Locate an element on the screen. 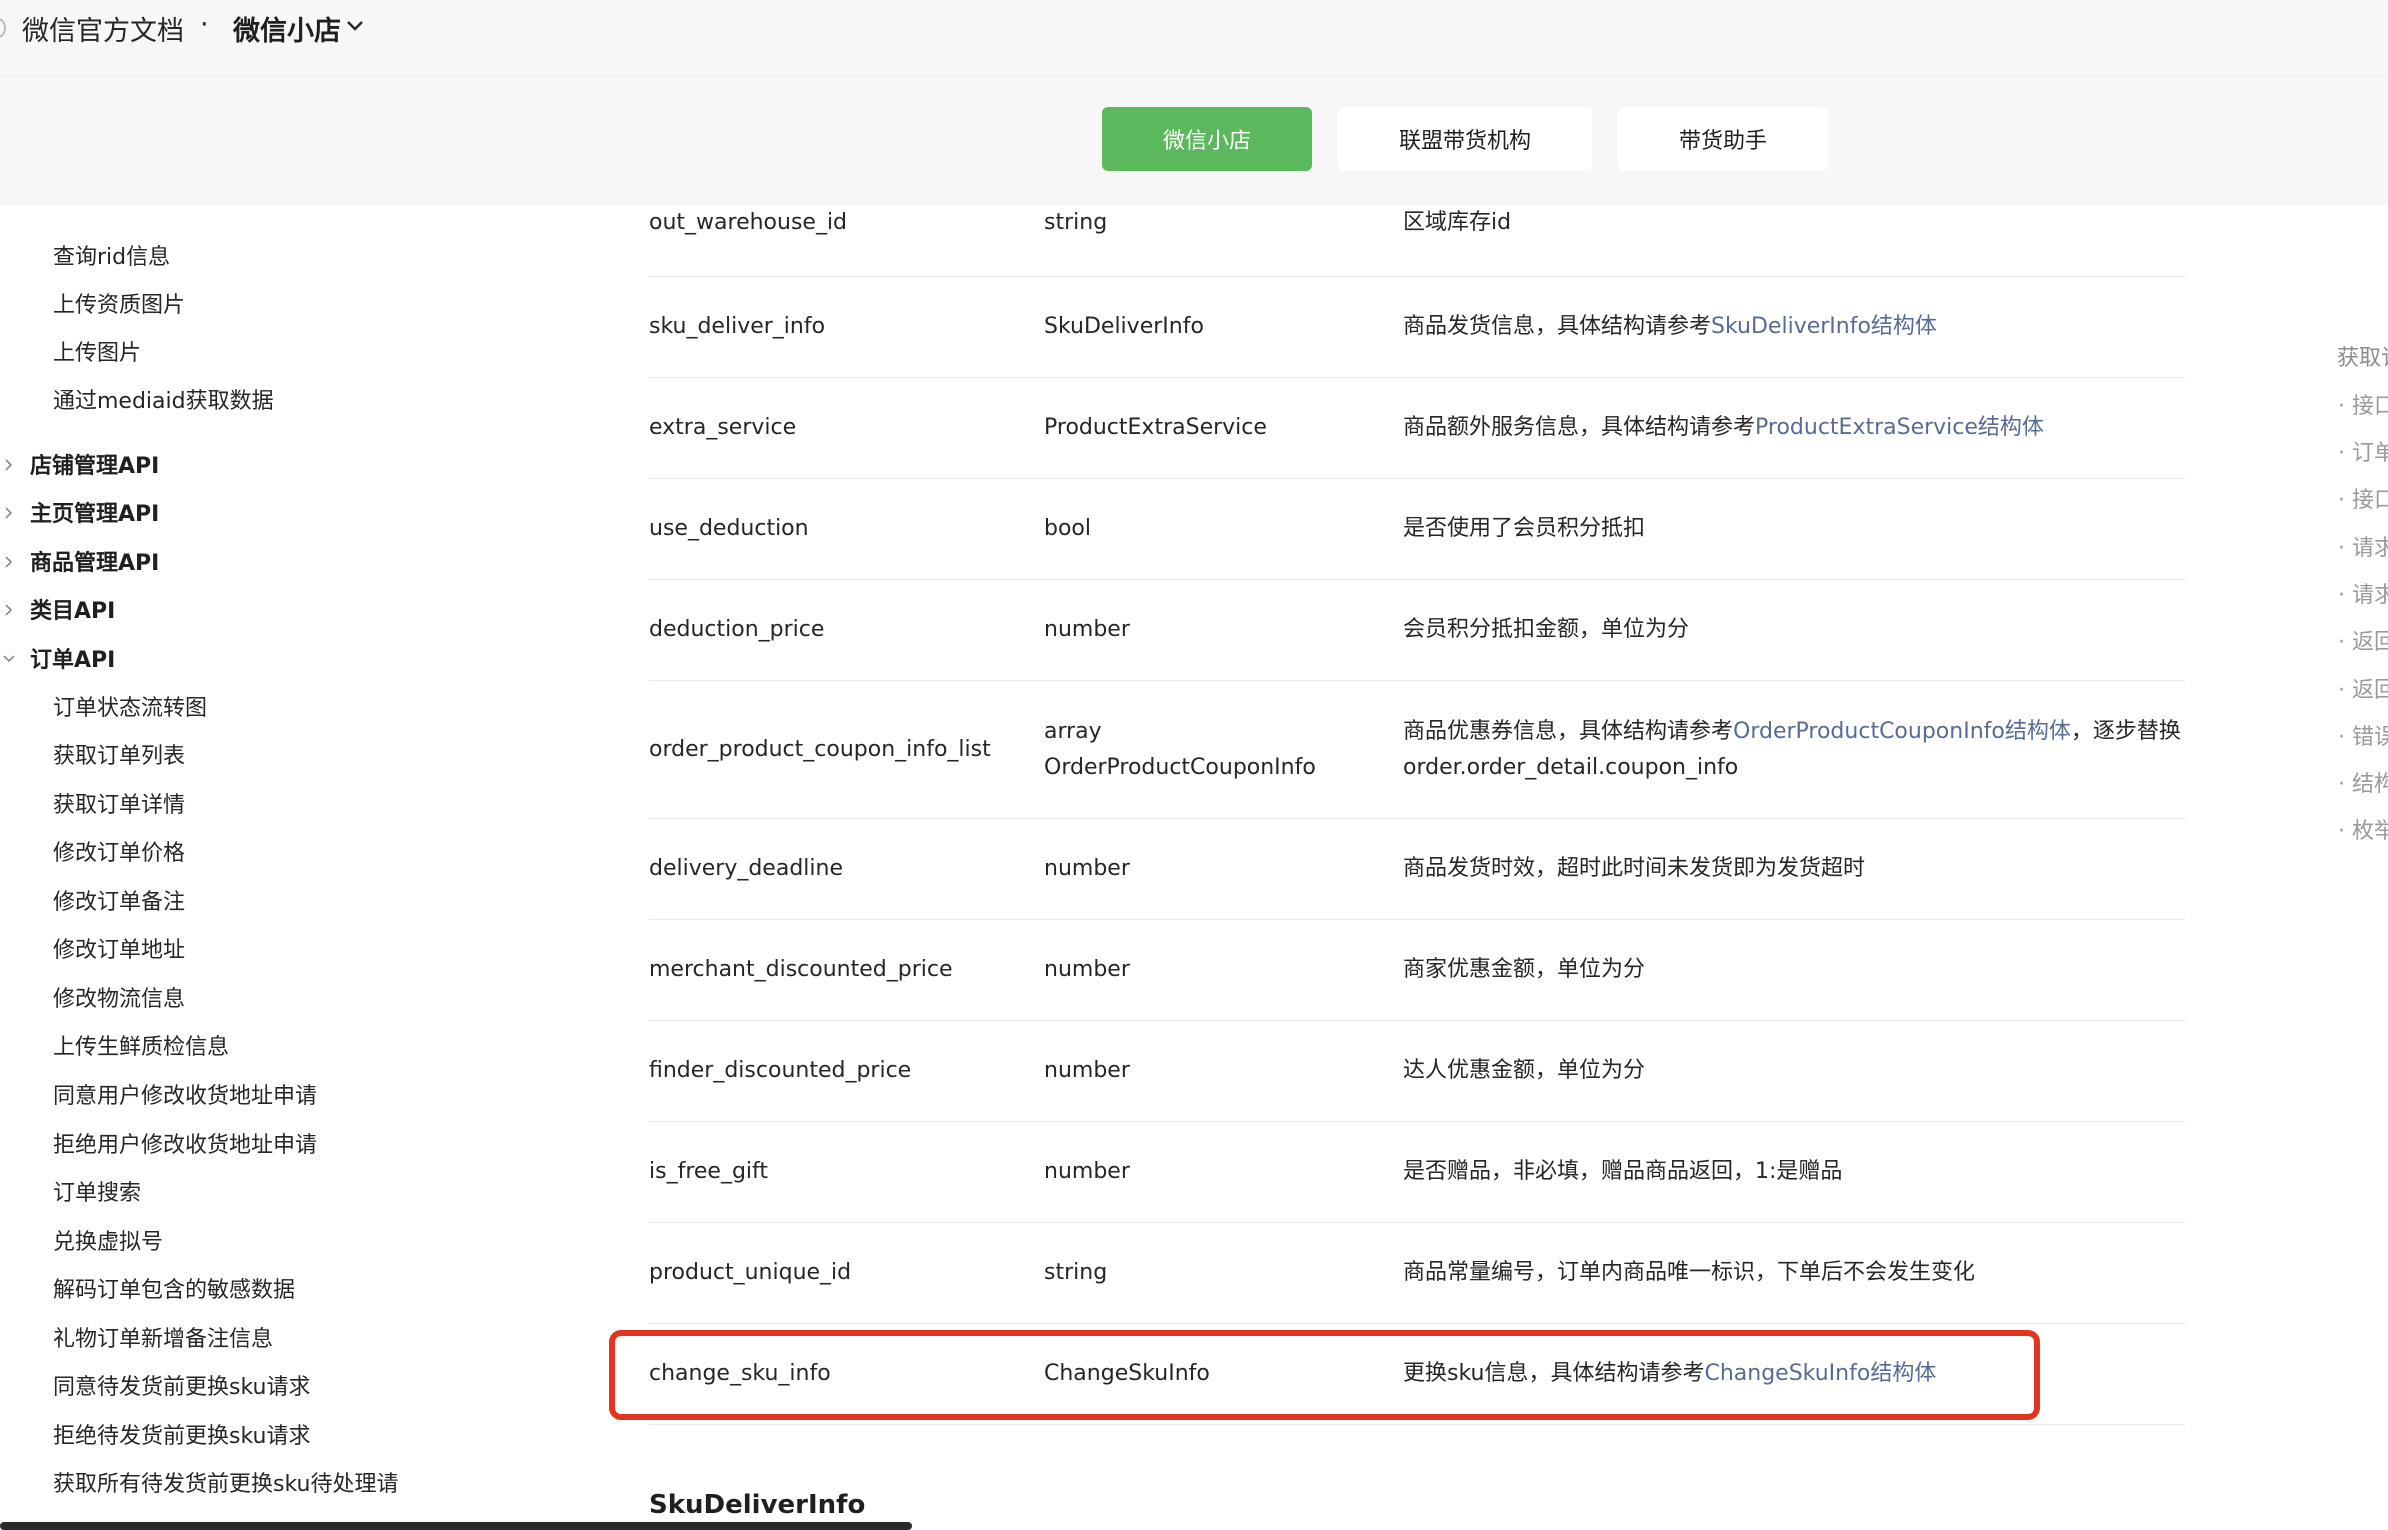 This screenshot has height=1530, width=2388. field-name: extra_service is located at coordinates (723, 427).